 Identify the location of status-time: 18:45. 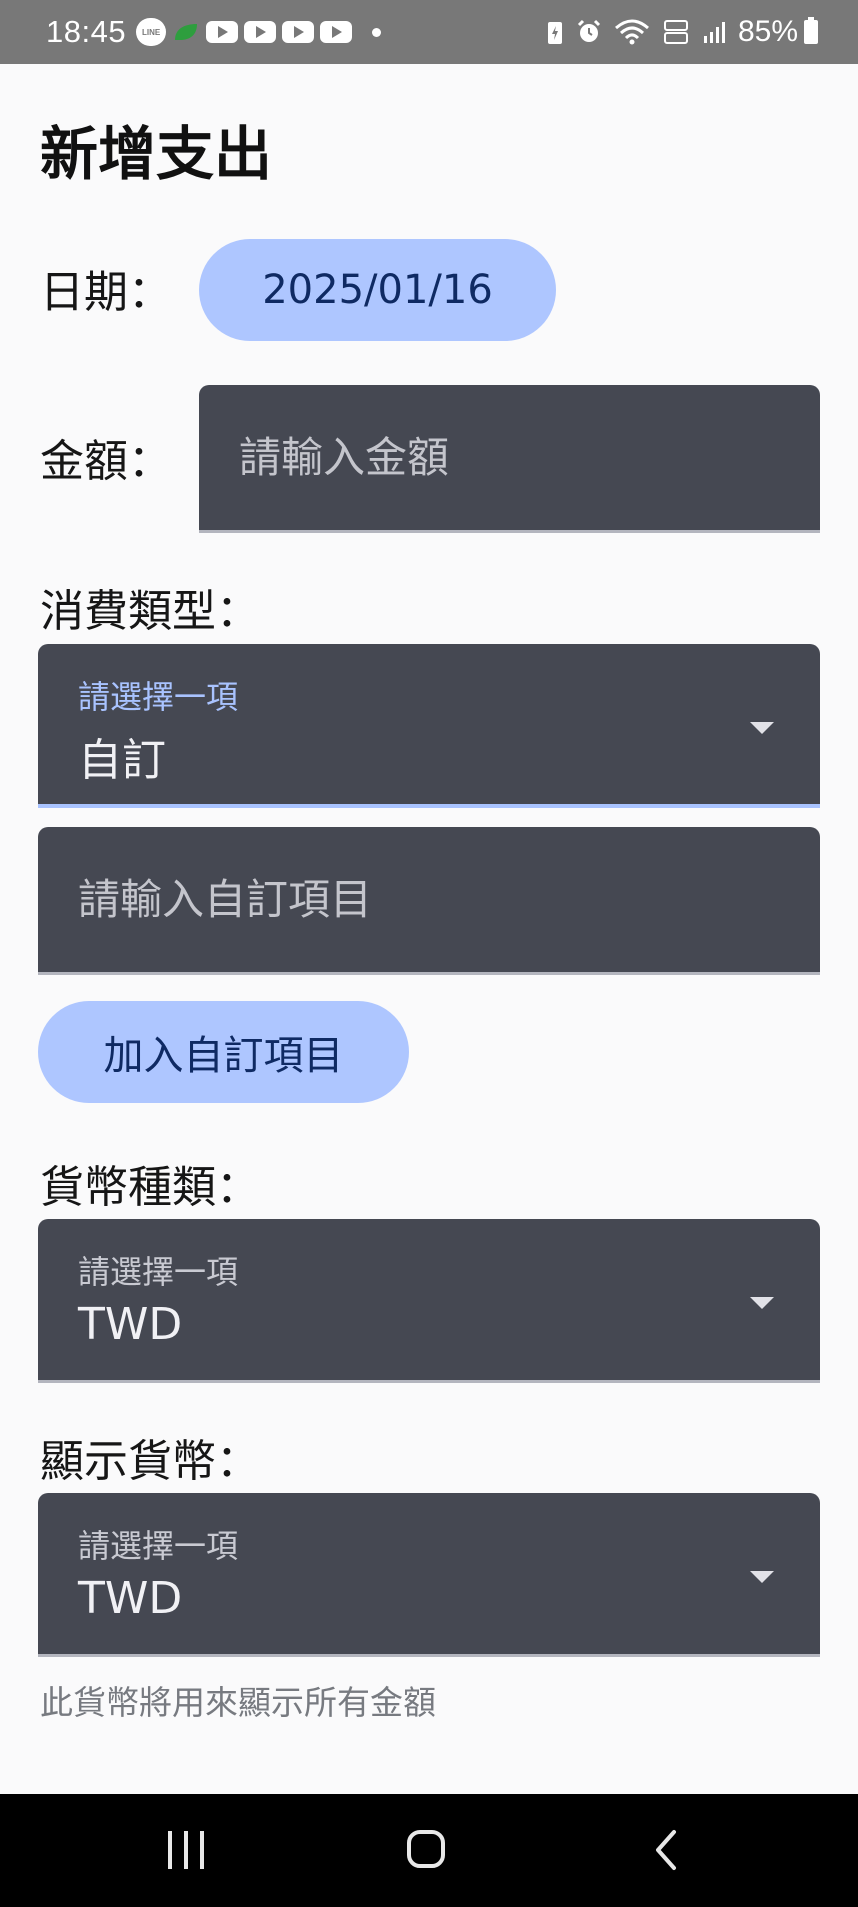
(86, 31).